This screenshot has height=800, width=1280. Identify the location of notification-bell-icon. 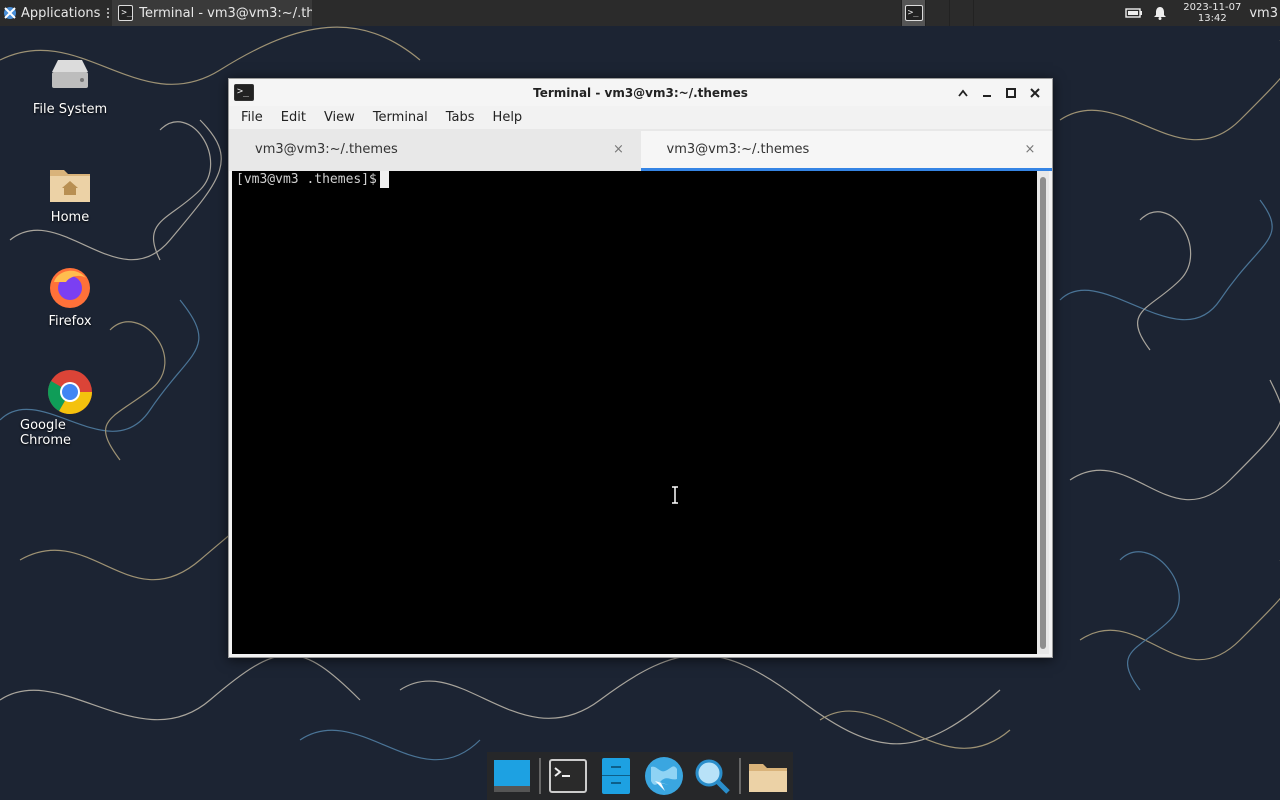
(1160, 13).